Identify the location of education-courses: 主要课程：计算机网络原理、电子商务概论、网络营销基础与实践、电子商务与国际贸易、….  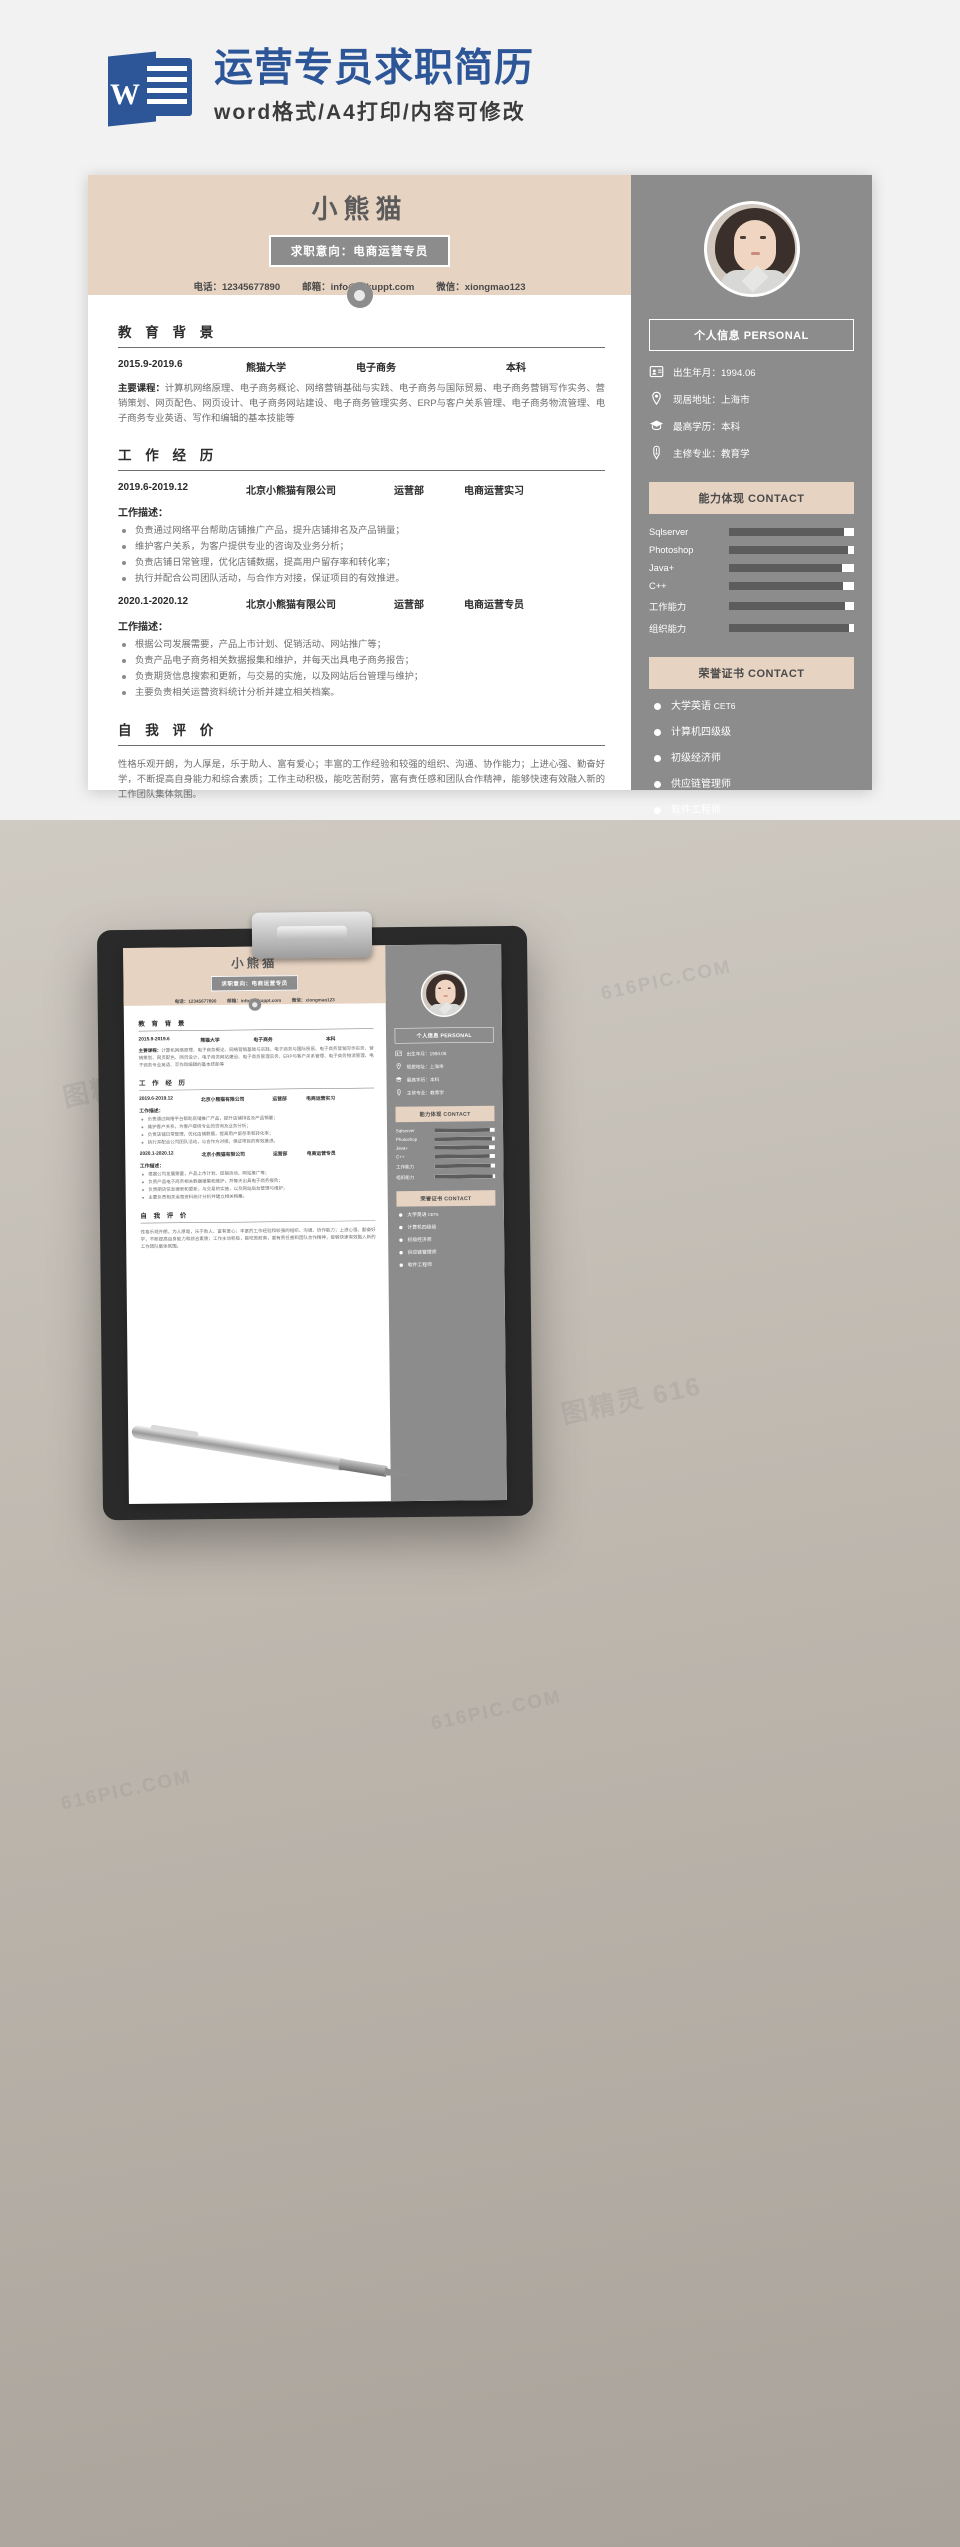
(361, 403).